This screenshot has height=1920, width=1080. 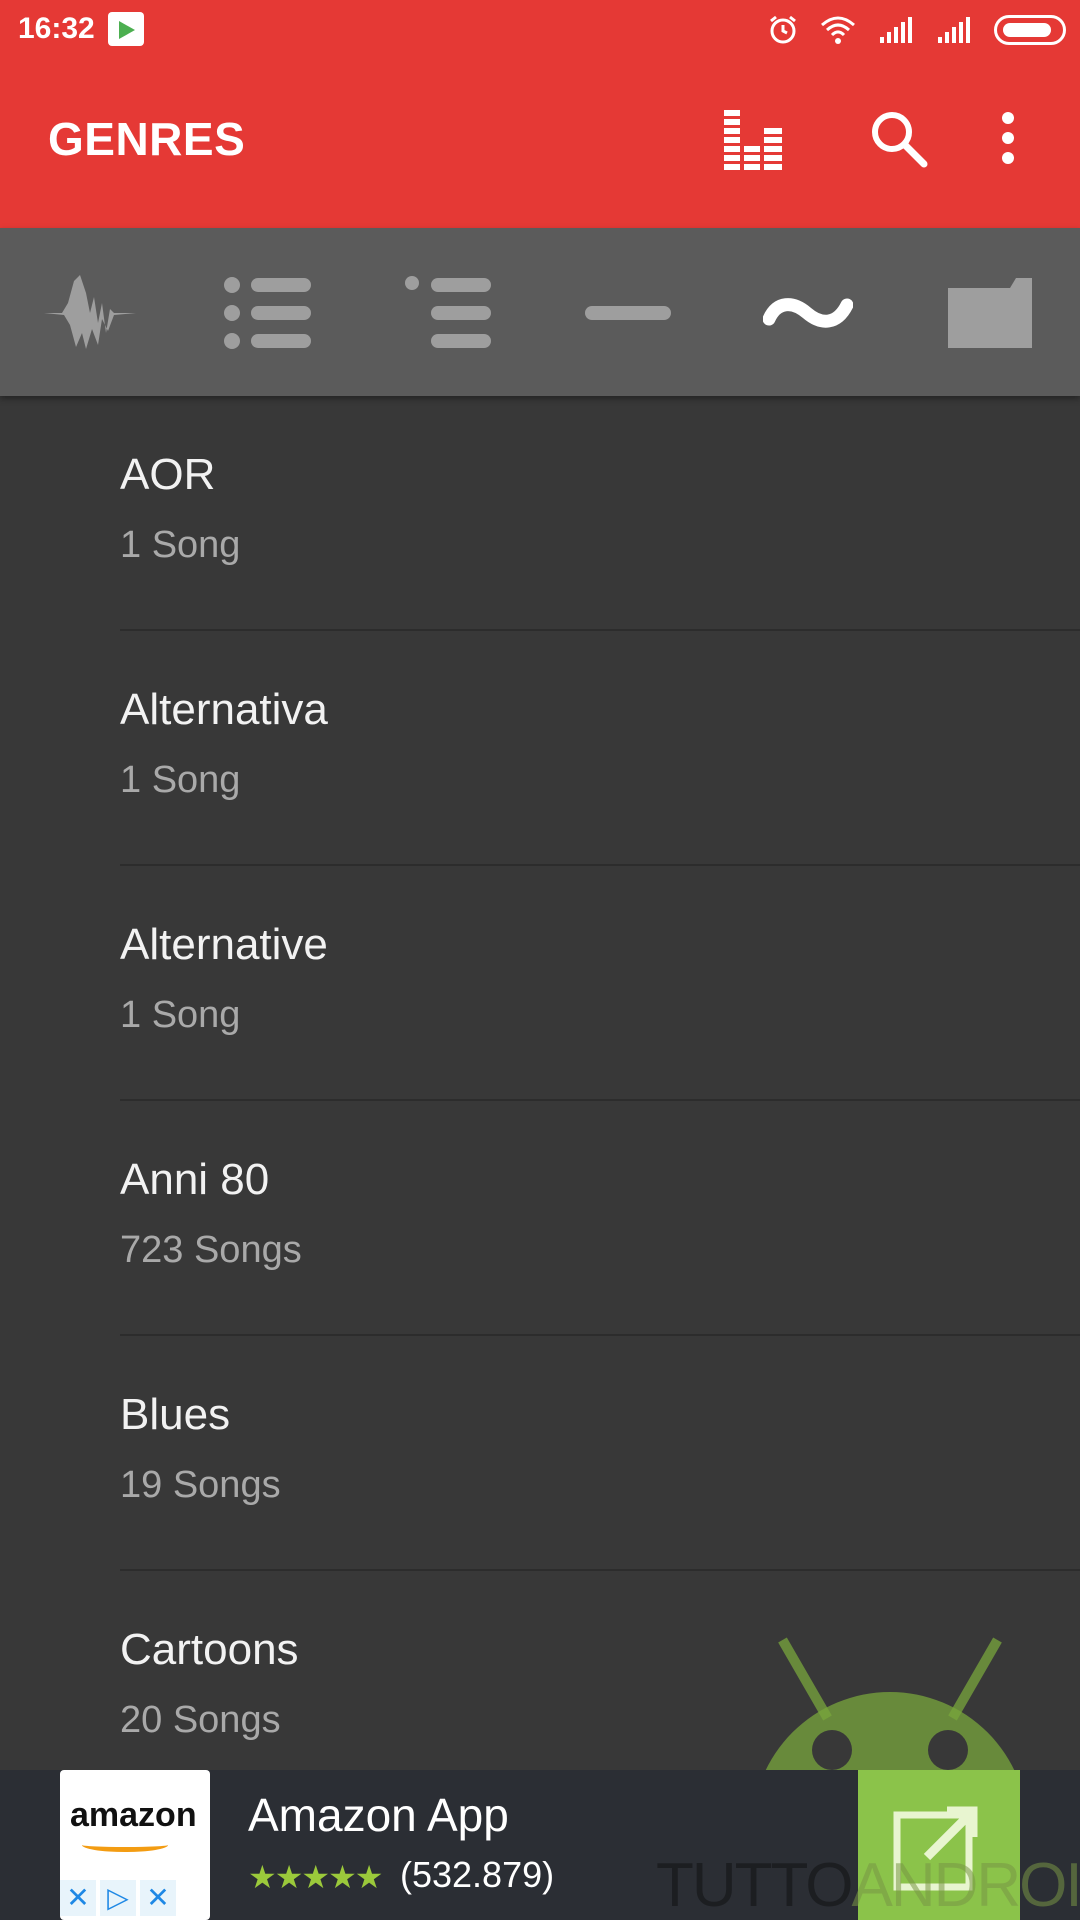 I want to click on line-icon, so click(x=628, y=313).